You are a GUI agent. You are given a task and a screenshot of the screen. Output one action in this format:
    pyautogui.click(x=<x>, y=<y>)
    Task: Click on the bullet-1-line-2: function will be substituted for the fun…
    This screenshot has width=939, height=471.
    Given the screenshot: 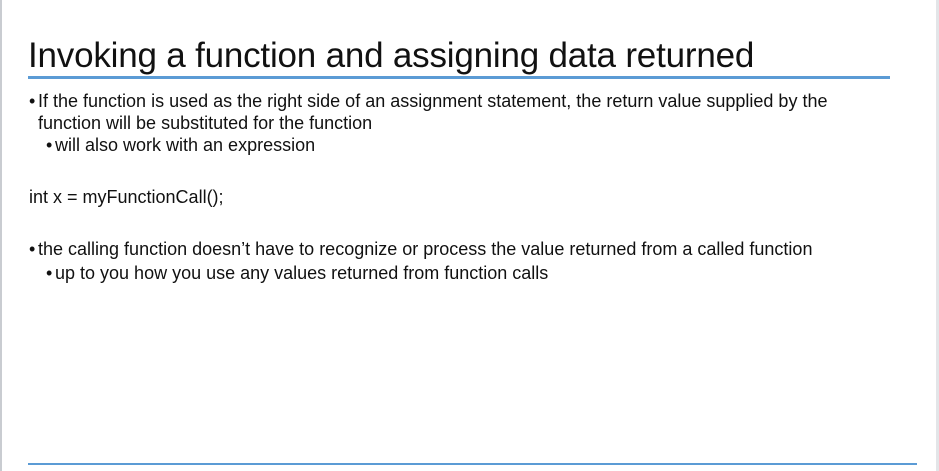 What is the action you would take?
    pyautogui.click(x=205, y=123)
    